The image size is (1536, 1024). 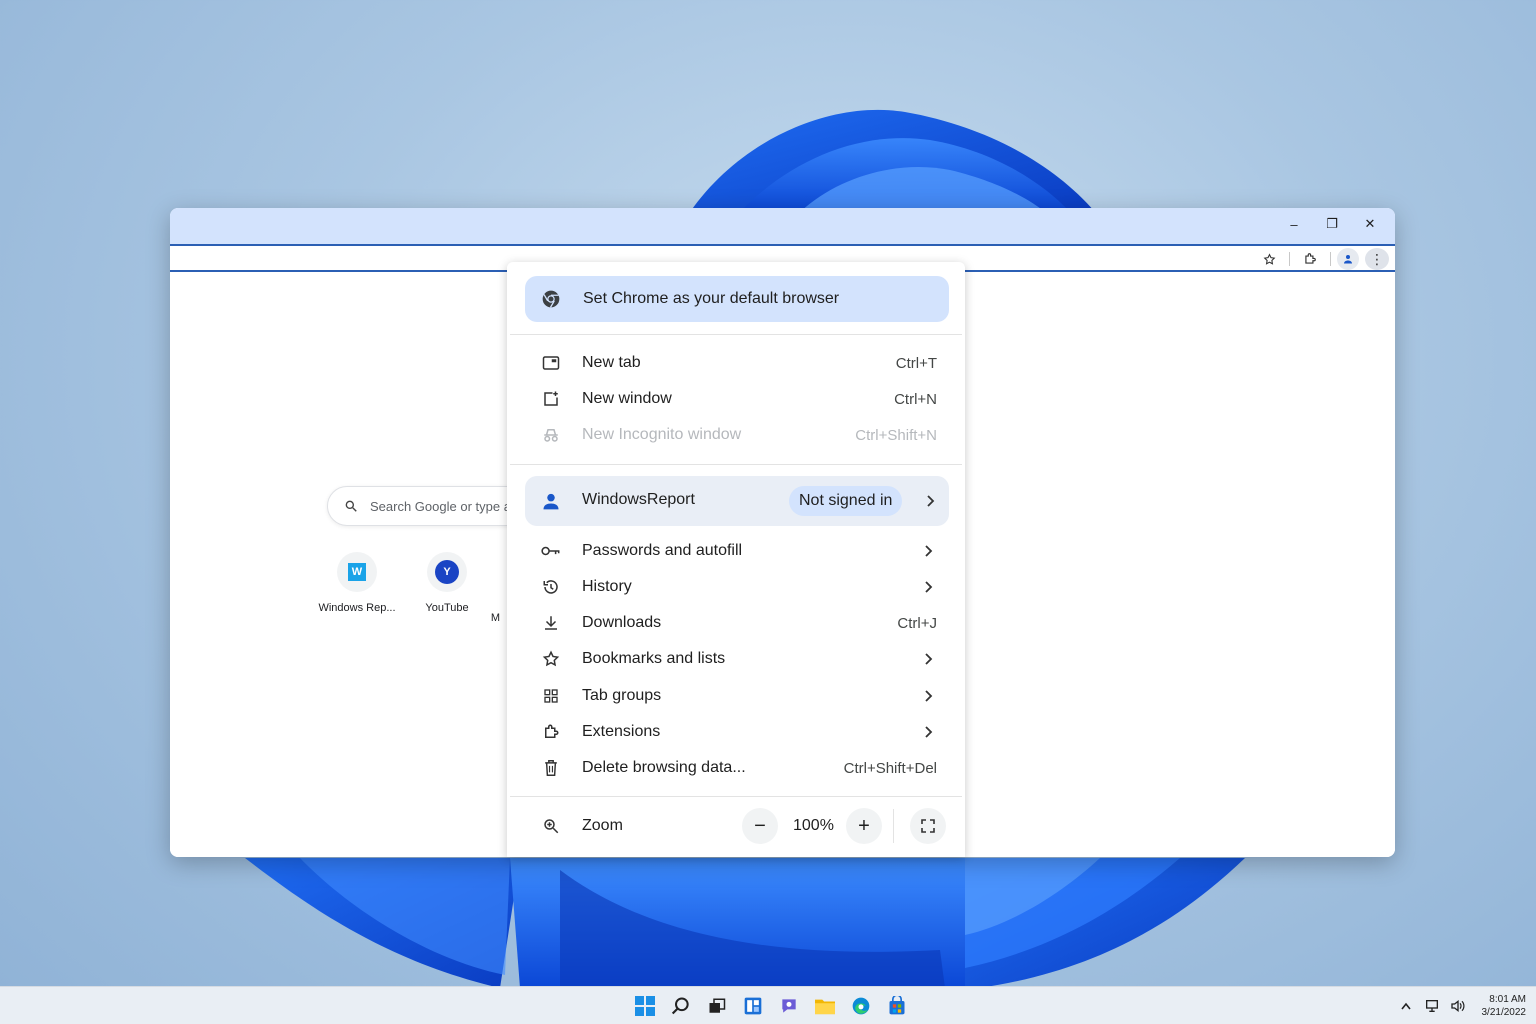 What do you see at coordinates (1507, 999) in the screenshot?
I see `clock-time: 8:01 AM` at bounding box center [1507, 999].